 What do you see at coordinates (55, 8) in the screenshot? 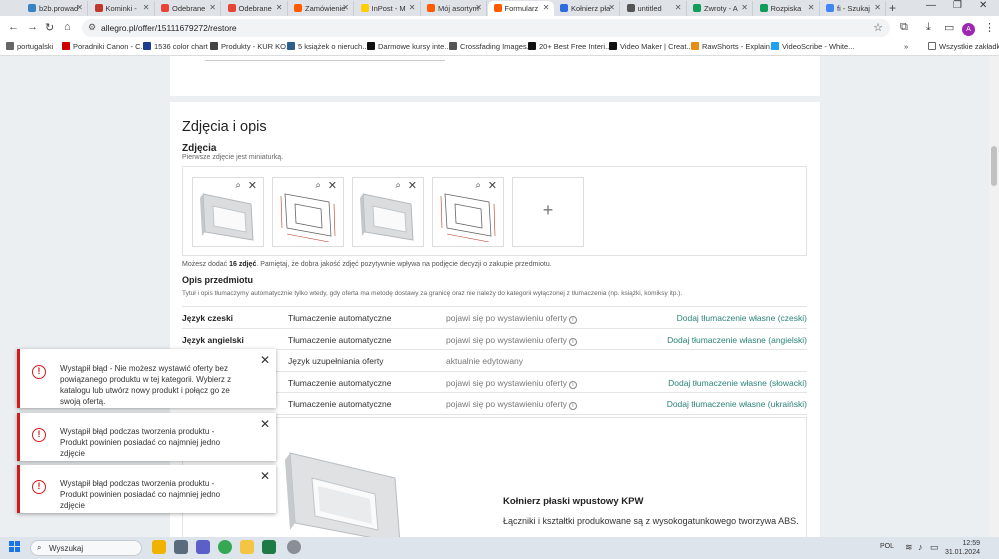
I see `browser-tab: b2b.prowad ✕` at bounding box center [55, 8].